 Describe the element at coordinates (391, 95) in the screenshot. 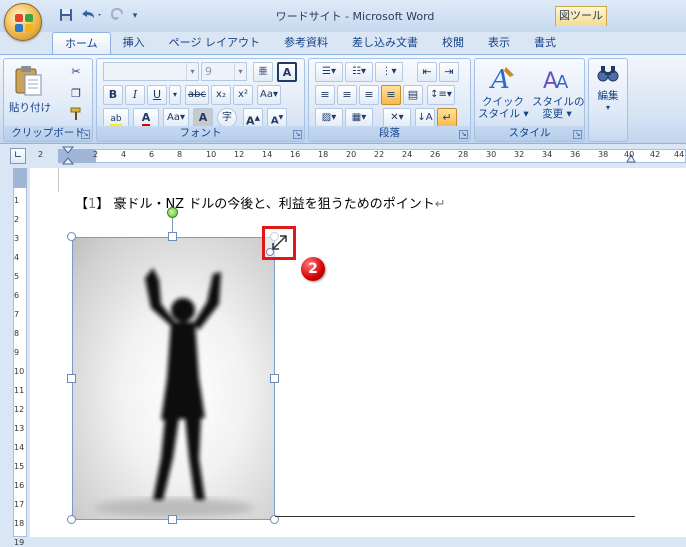

I see `justify-icon: ≡` at that location.